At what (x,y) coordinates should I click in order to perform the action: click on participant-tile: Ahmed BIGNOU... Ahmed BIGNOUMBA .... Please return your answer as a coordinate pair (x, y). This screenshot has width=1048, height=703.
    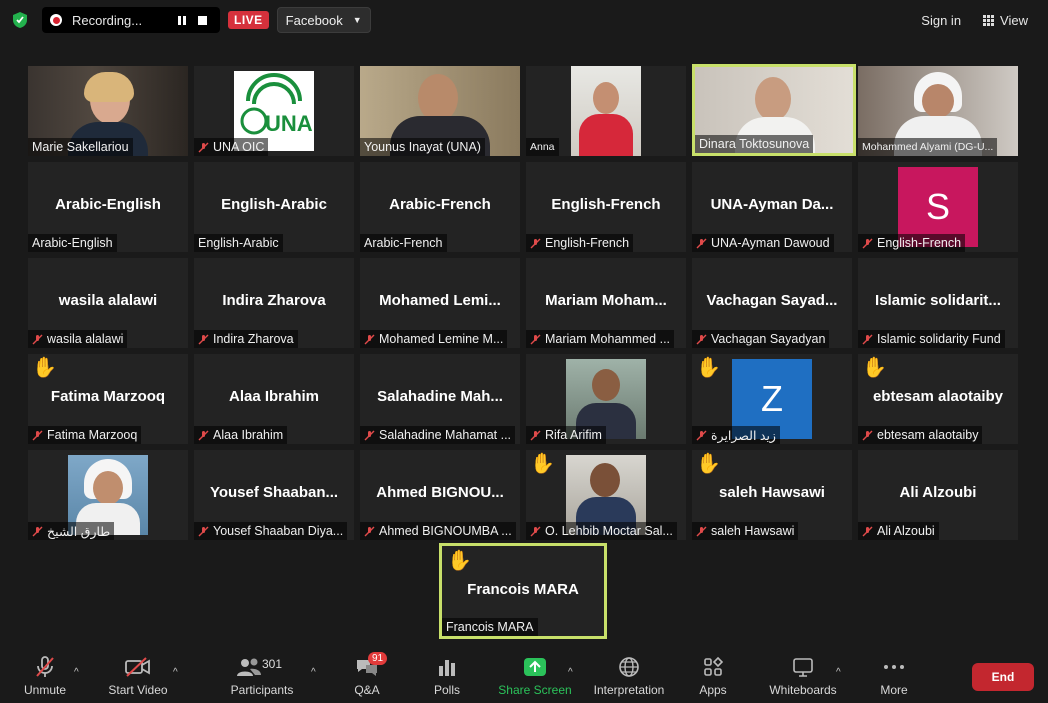
    Looking at the image, I should click on (440, 495).